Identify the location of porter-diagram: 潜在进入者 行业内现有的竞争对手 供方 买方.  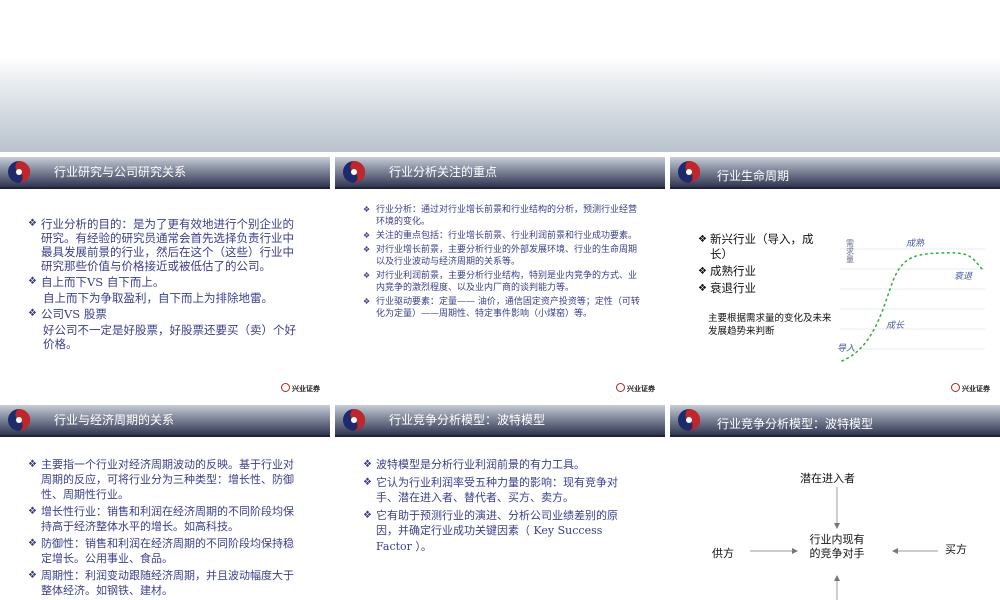
(835, 517).